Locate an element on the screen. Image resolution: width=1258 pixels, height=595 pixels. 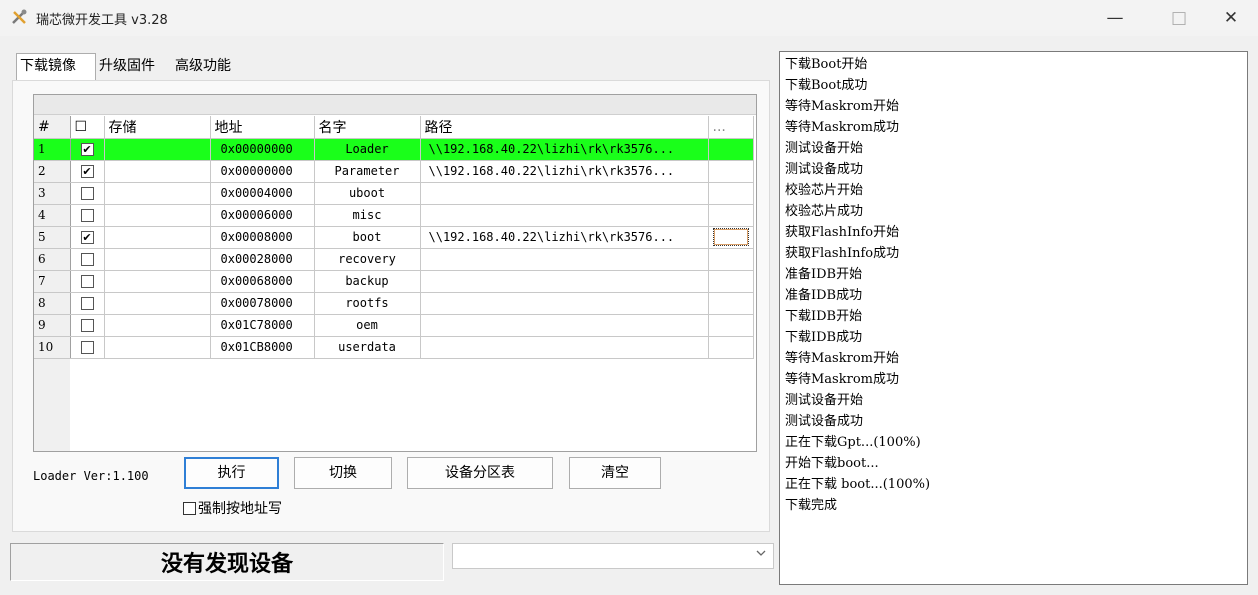
table-row: 8 0x00078000 rootfs is located at coordinates (394, 303).